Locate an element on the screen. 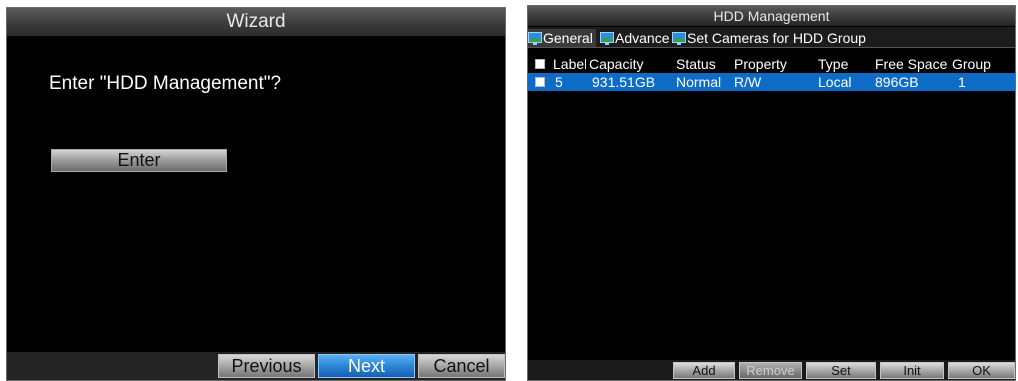  row-capacity: 931.51GB is located at coordinates (624, 82).